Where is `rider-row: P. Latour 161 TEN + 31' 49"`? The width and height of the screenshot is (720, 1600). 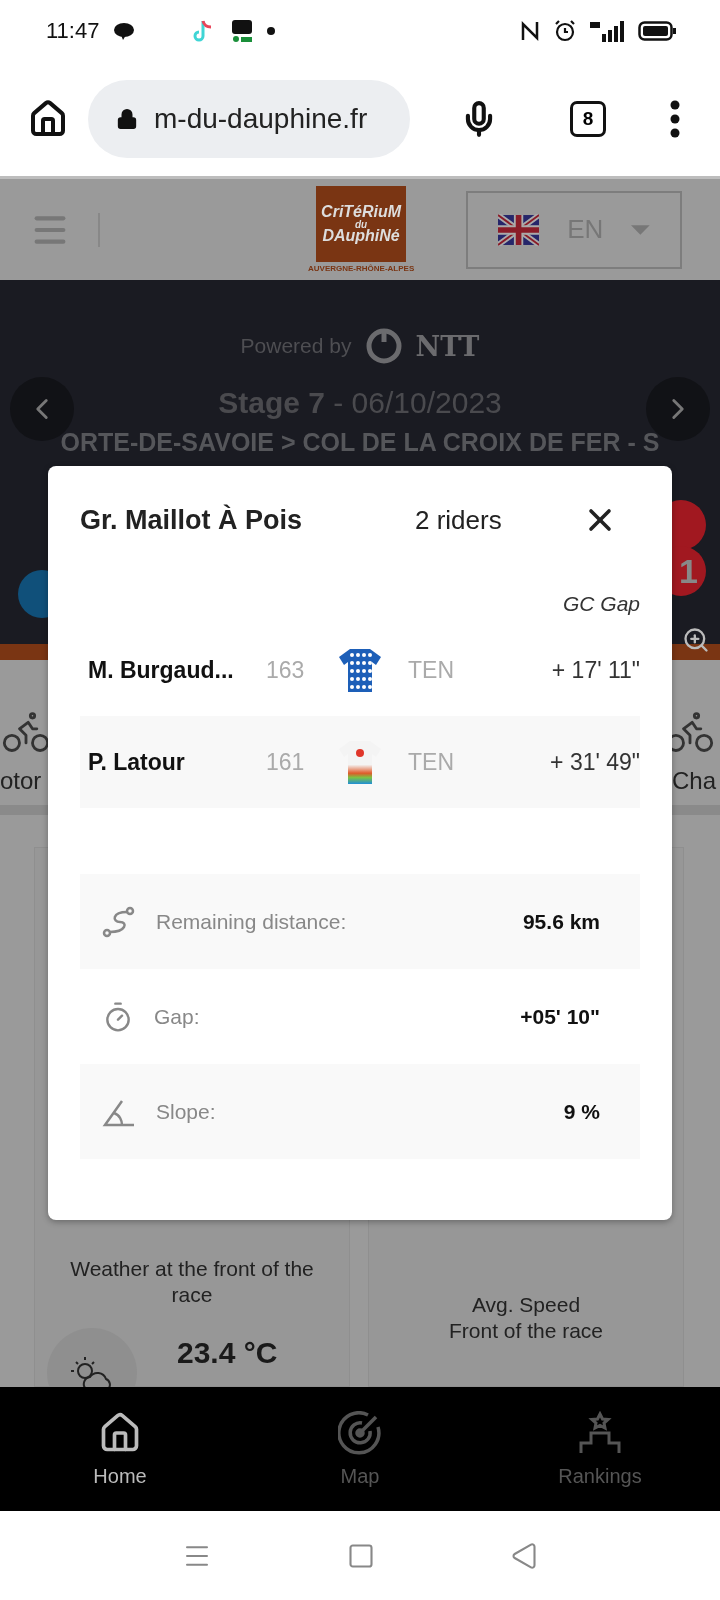
rider-row: P. Latour 161 TEN + 31' 49" is located at coordinates (360, 762).